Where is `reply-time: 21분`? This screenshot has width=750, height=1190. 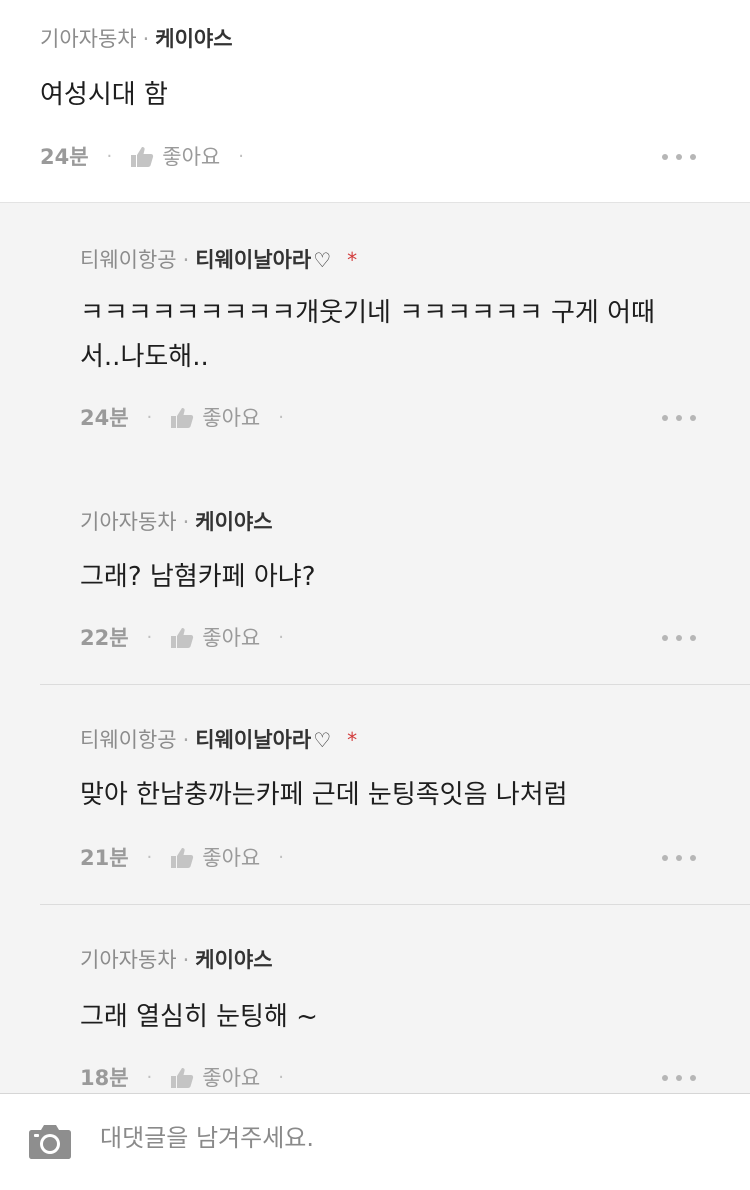 reply-time: 21분 is located at coordinates (104, 858).